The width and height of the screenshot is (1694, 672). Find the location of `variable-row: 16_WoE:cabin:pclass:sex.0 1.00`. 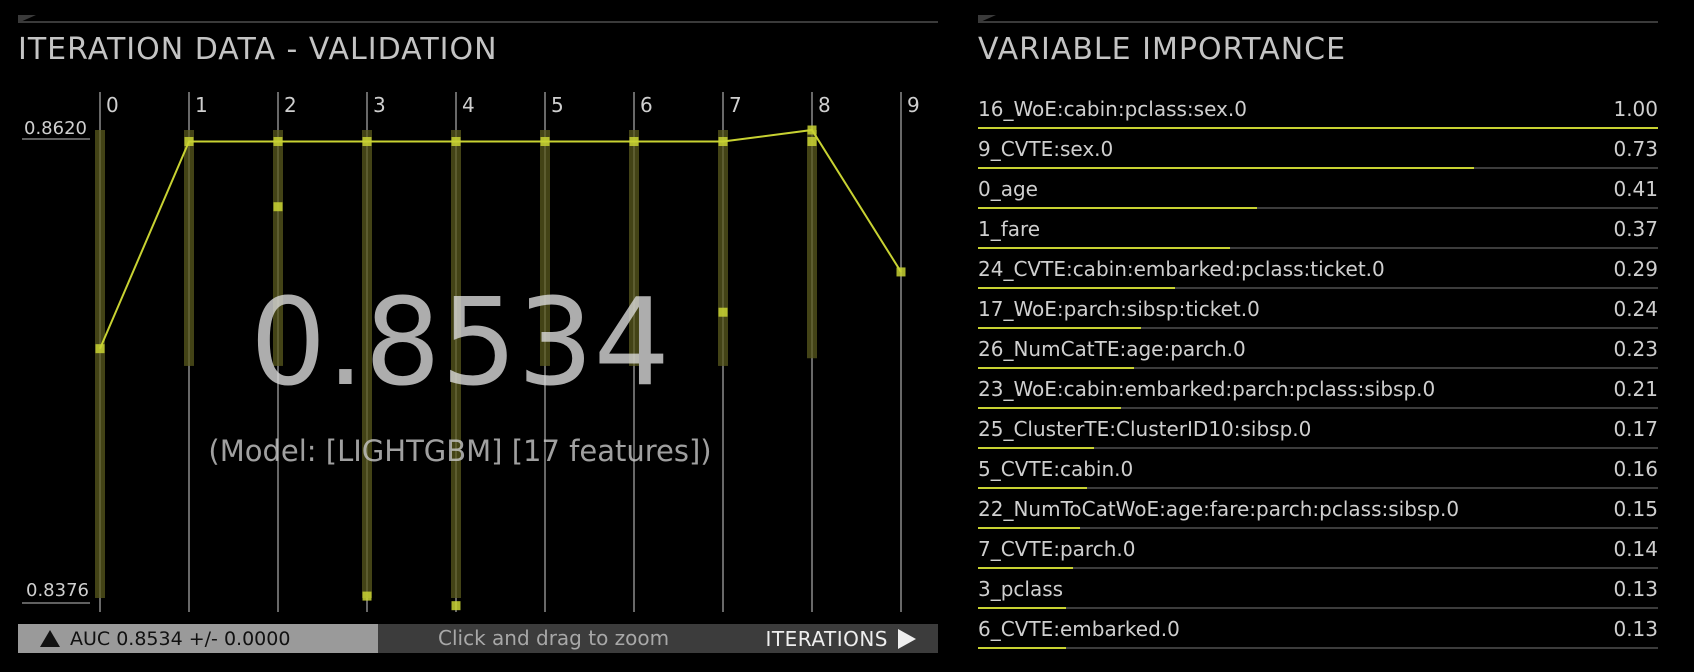

variable-row: 16_WoE:cabin:pclass:sex.0 1.00 is located at coordinates (1318, 114).